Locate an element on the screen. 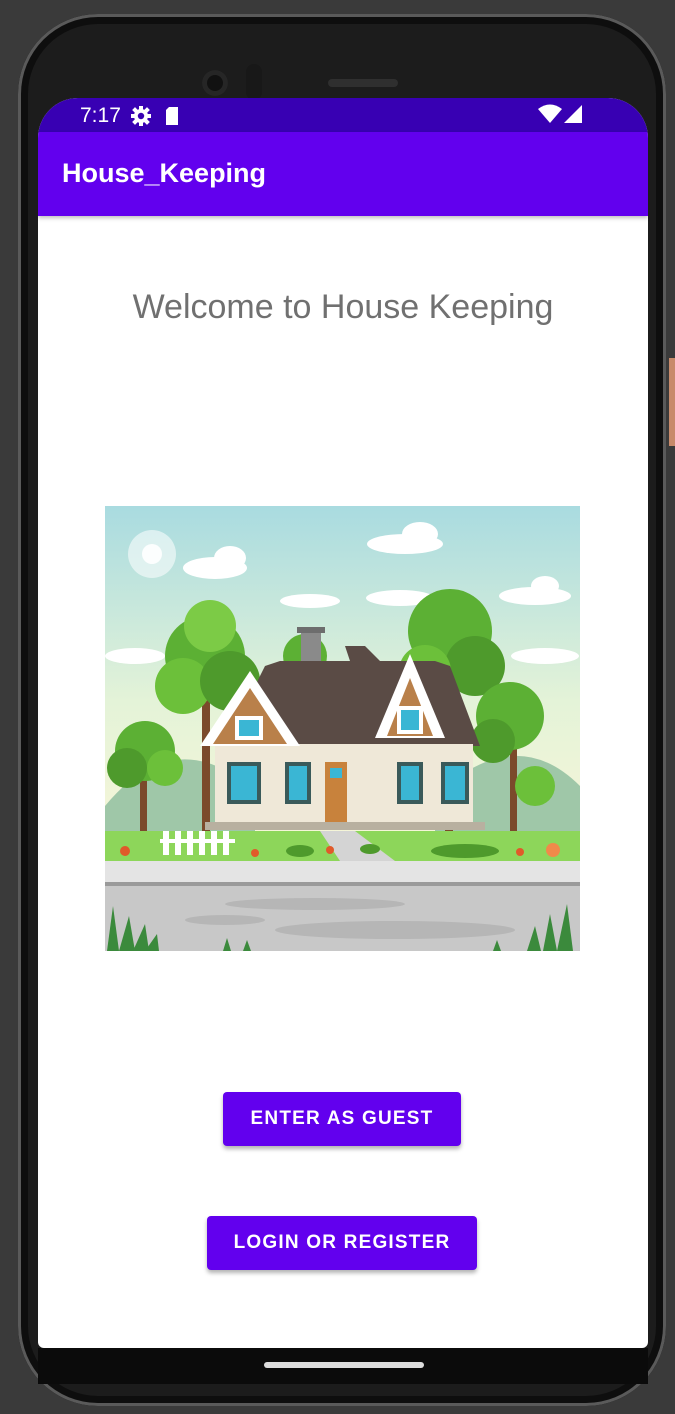  sensor is located at coordinates (254, 82).